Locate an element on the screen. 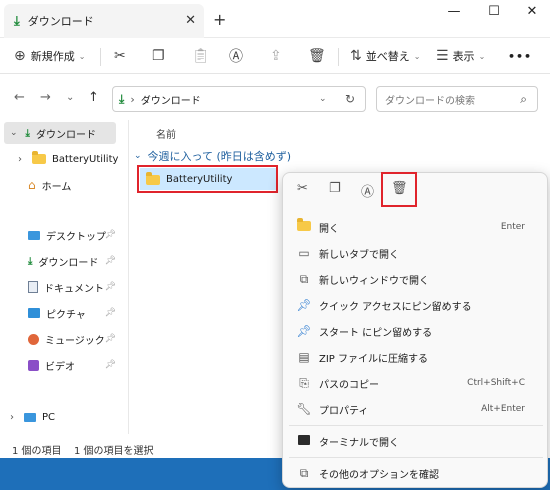 The image size is (550, 490). video-icon is located at coordinates (33, 365).